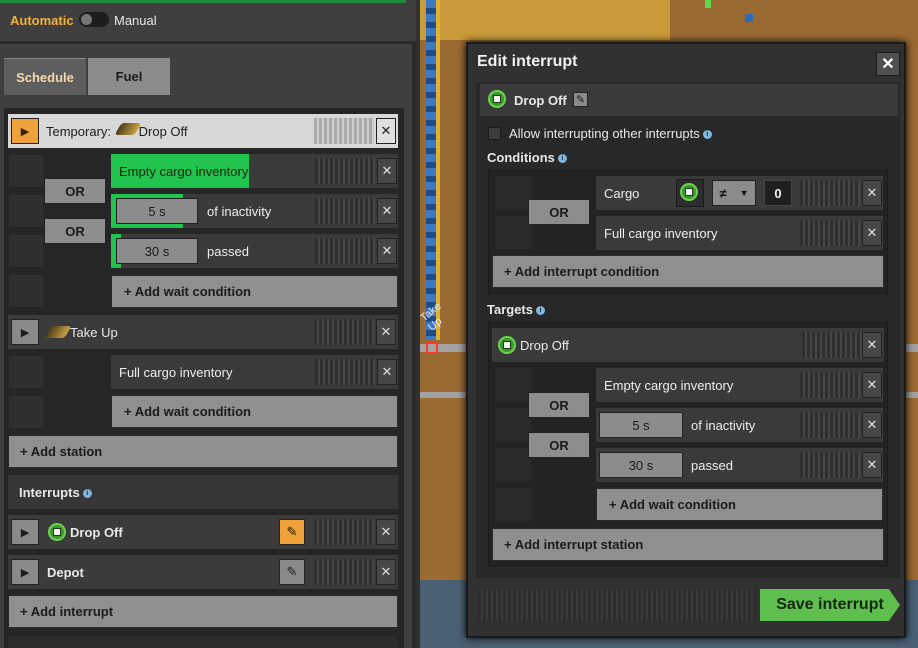  Describe the element at coordinates (128, 129) in the screenshot. I see `rail-icon` at that location.